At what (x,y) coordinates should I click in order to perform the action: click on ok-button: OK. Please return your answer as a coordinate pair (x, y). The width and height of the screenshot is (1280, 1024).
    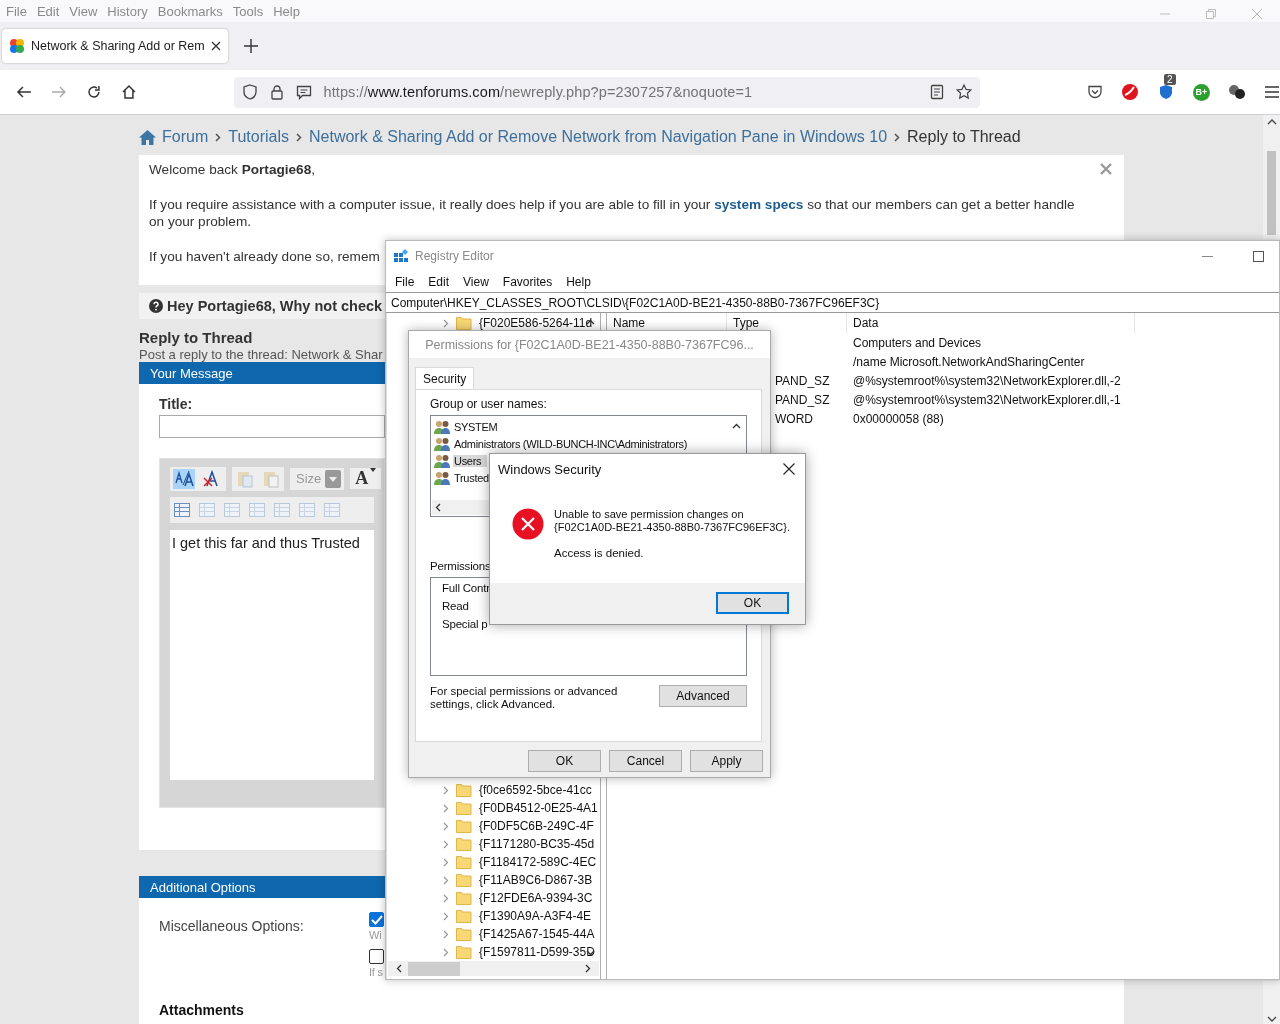
    Looking at the image, I should click on (752, 603).